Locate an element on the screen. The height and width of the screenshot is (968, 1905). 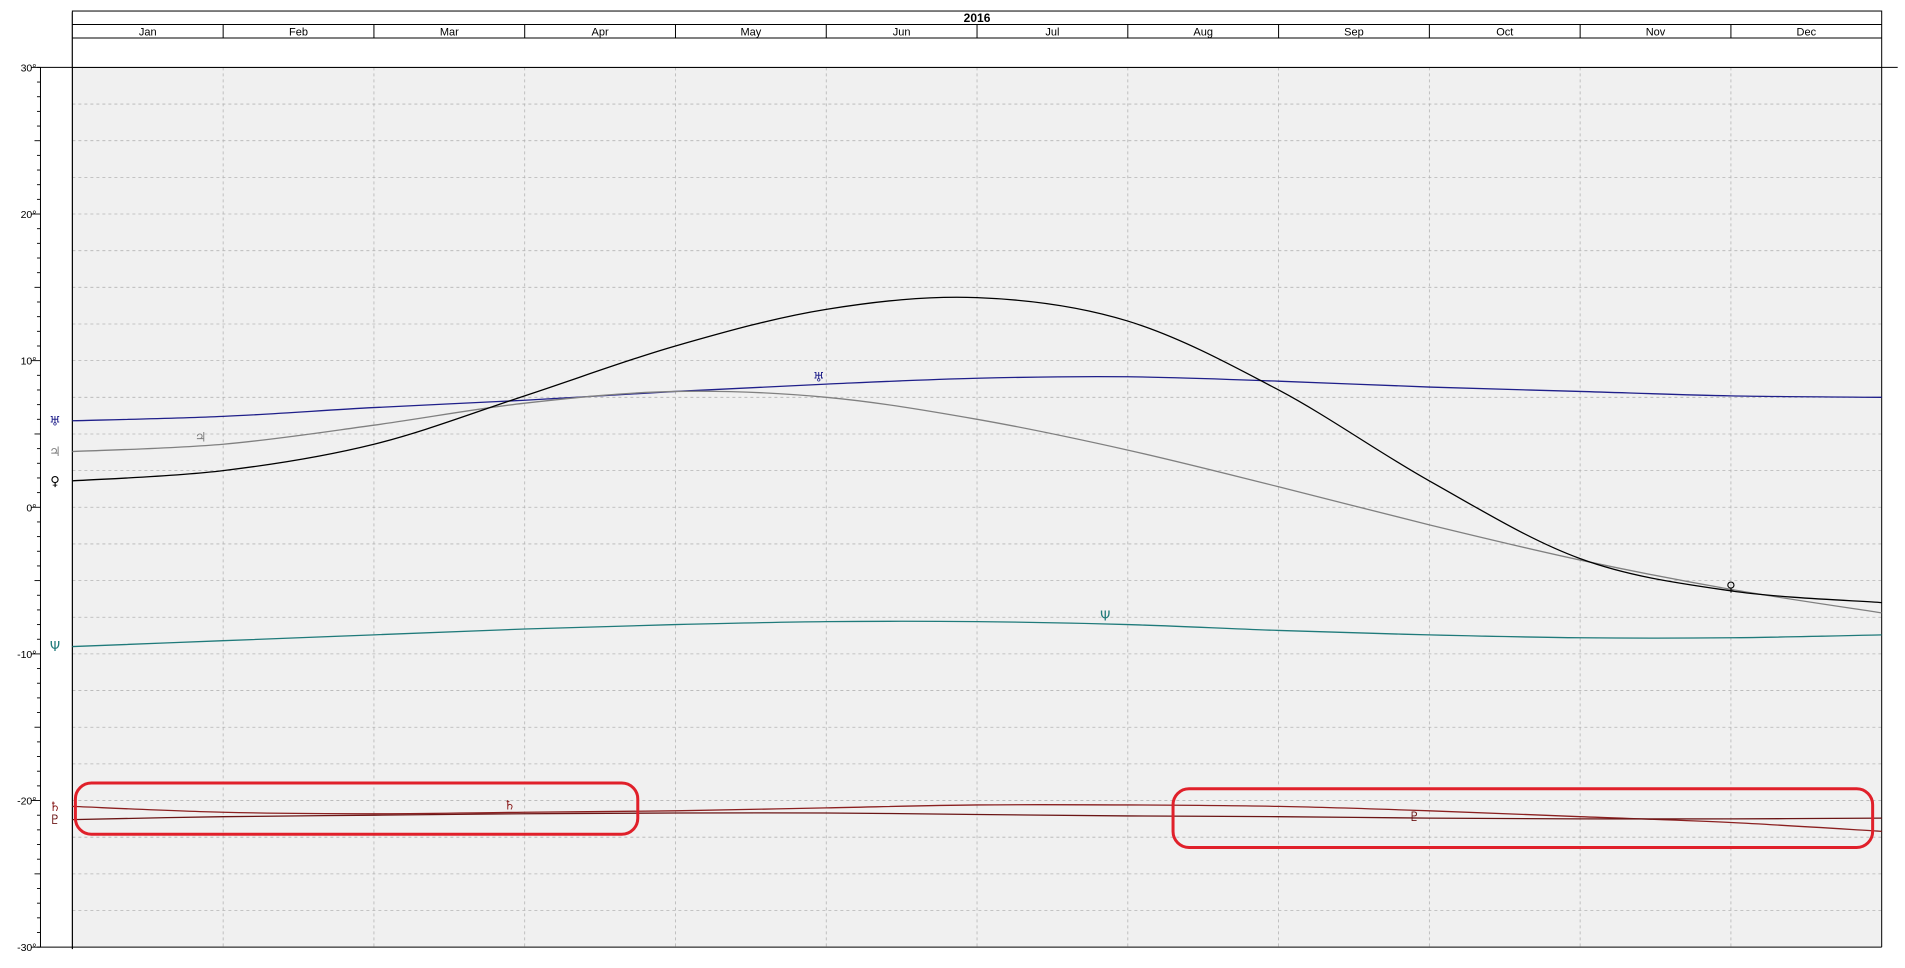
month-label: Feb is located at coordinates (298, 32).